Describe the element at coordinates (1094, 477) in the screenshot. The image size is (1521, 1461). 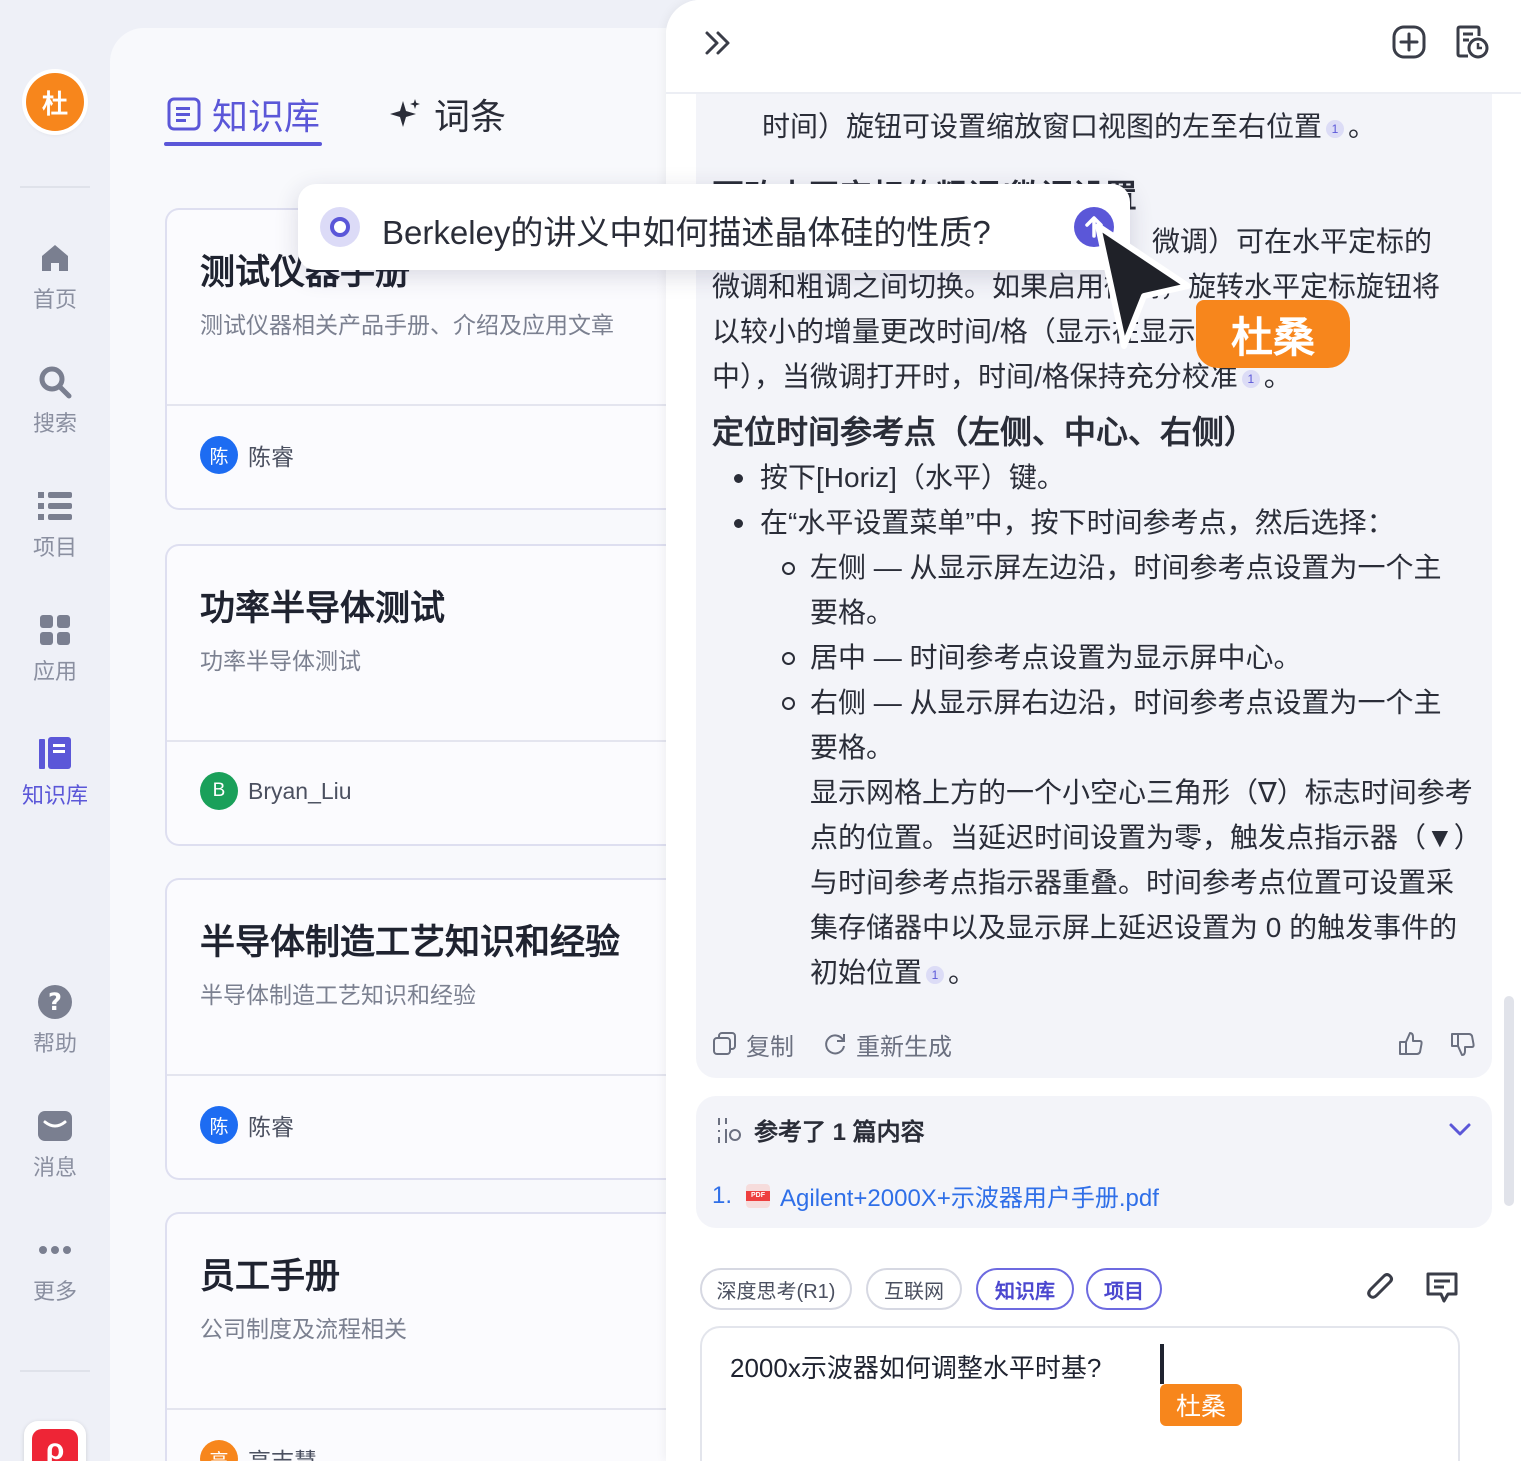
I see `bullet-item: 按下[Horiz]（水平）键。` at that location.